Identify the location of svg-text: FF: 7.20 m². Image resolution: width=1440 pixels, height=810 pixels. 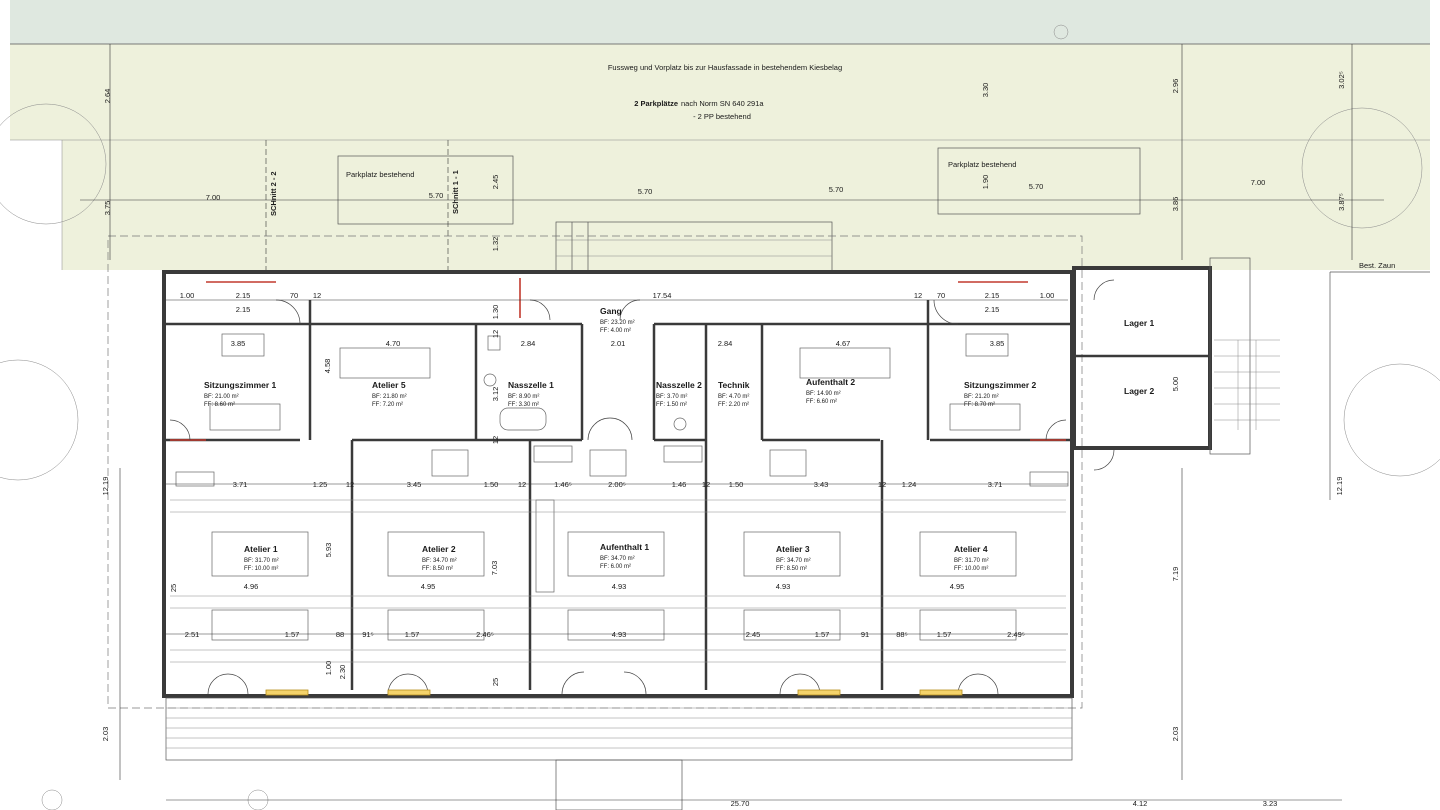
(387, 405).